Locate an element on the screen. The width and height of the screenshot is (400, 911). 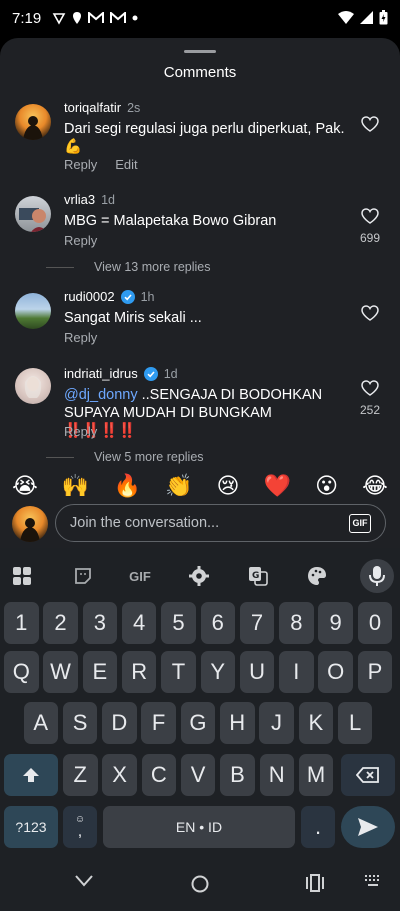
comma-key: ☺, is located at coordinates (80, 827).